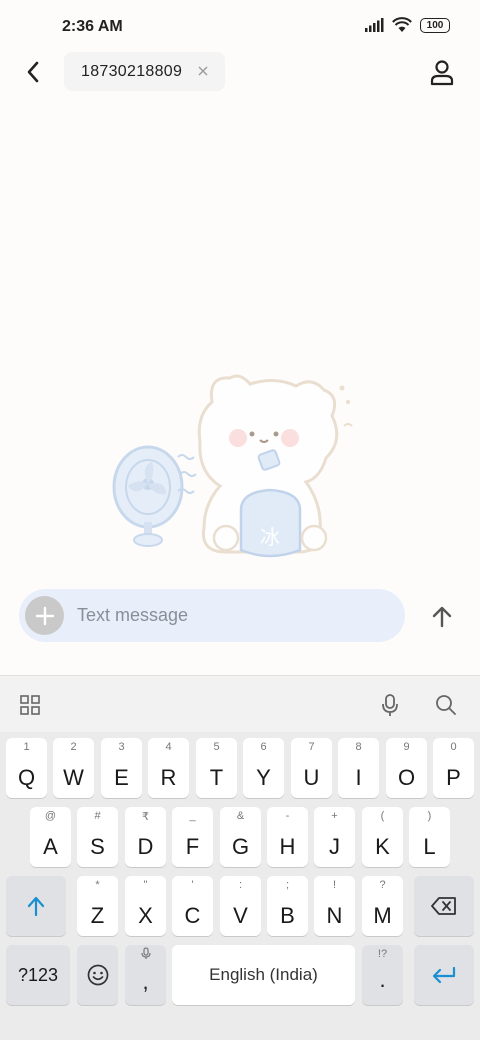  I want to click on backspace-icon, so click(443, 906).